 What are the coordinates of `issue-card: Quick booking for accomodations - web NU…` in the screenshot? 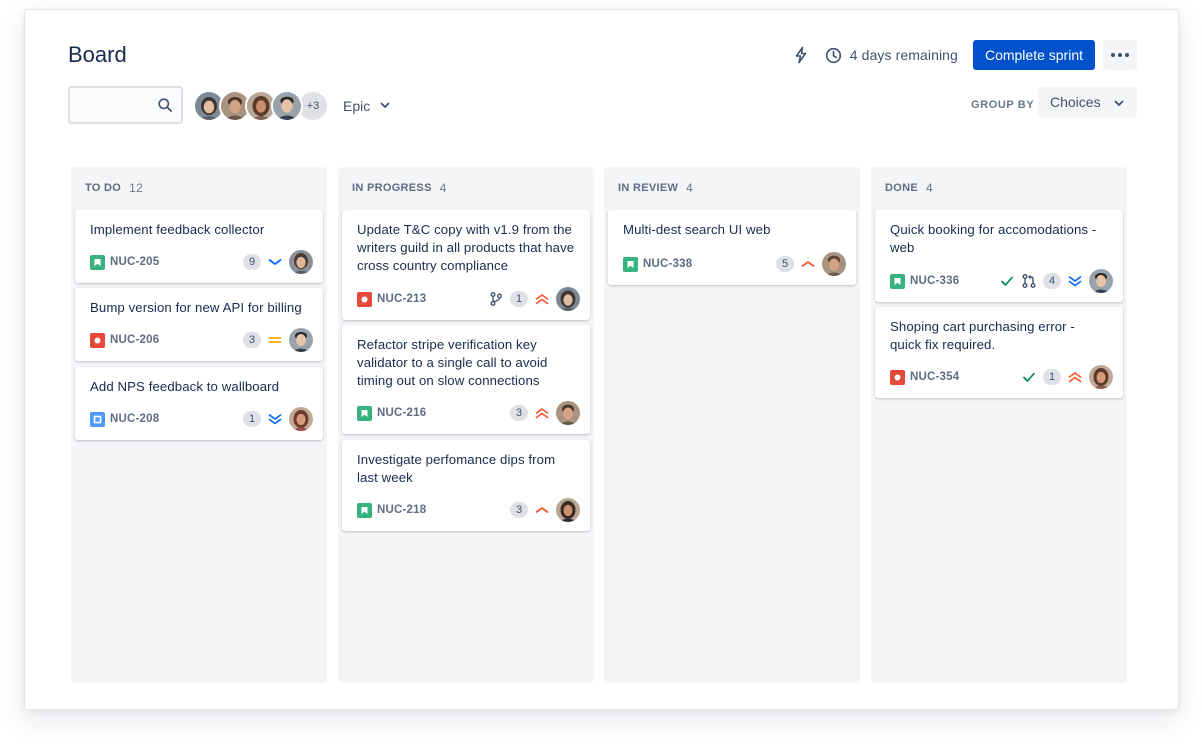 It's located at (999, 256).